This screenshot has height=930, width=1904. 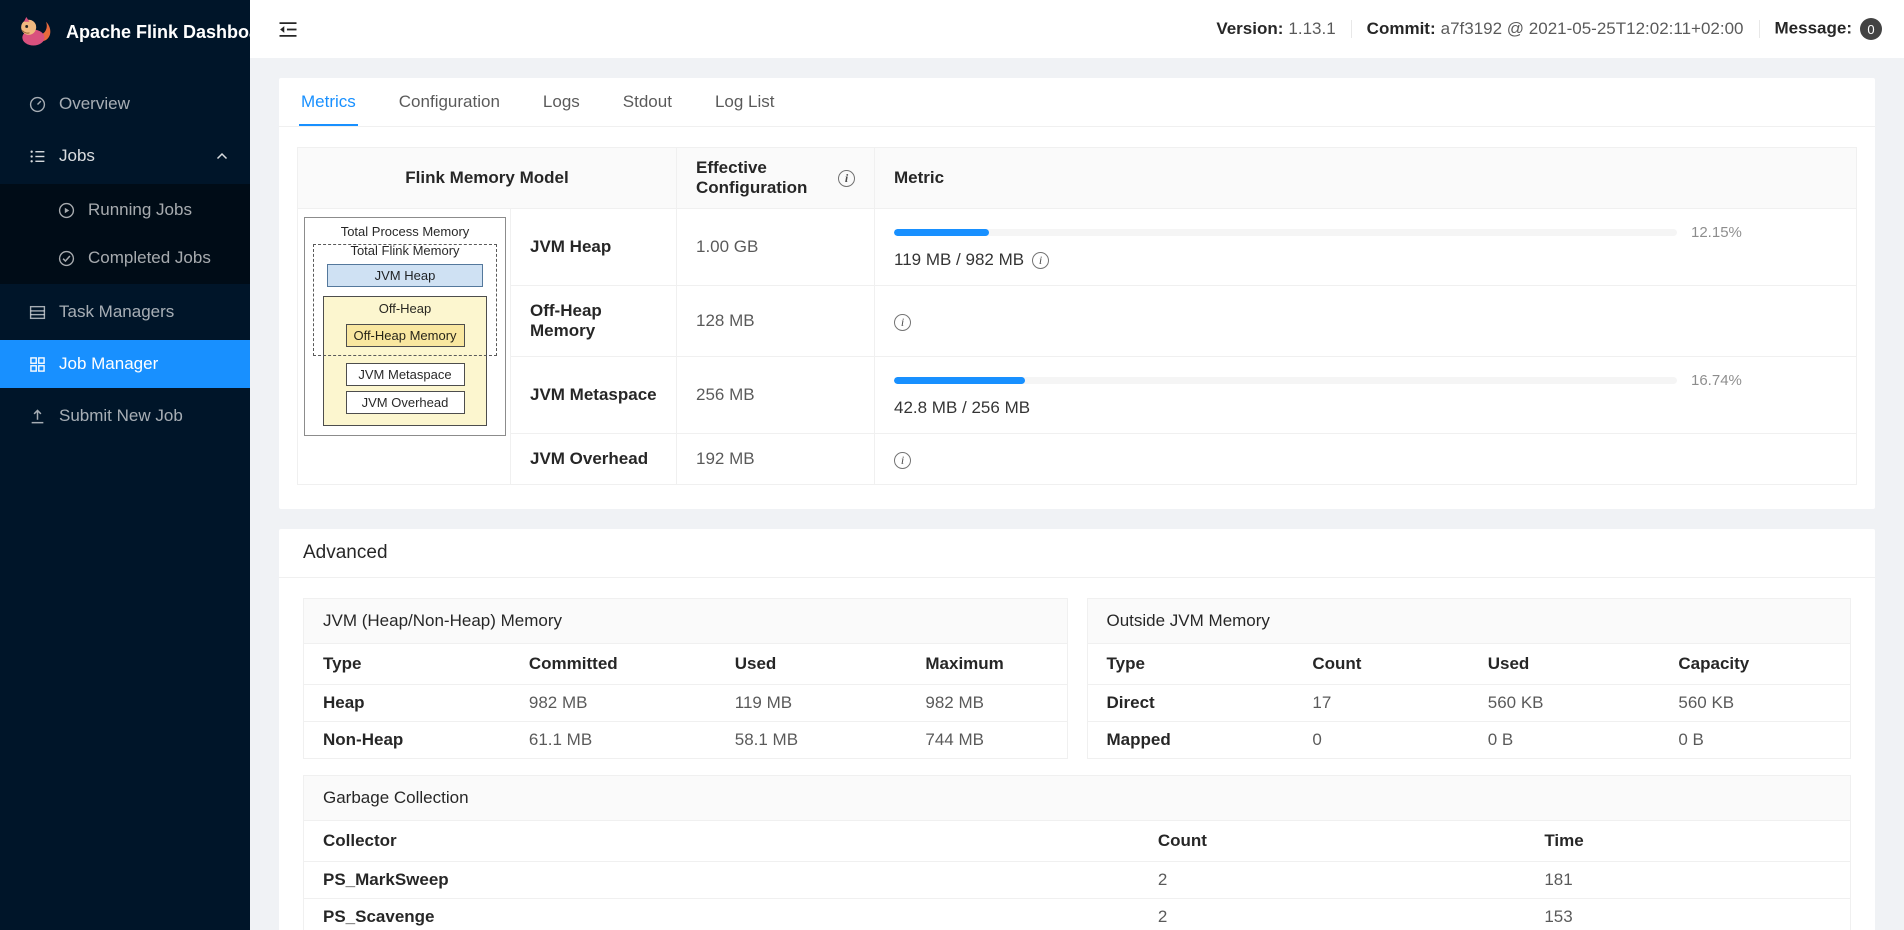 I want to click on cell: 181, so click(x=1687, y=880).